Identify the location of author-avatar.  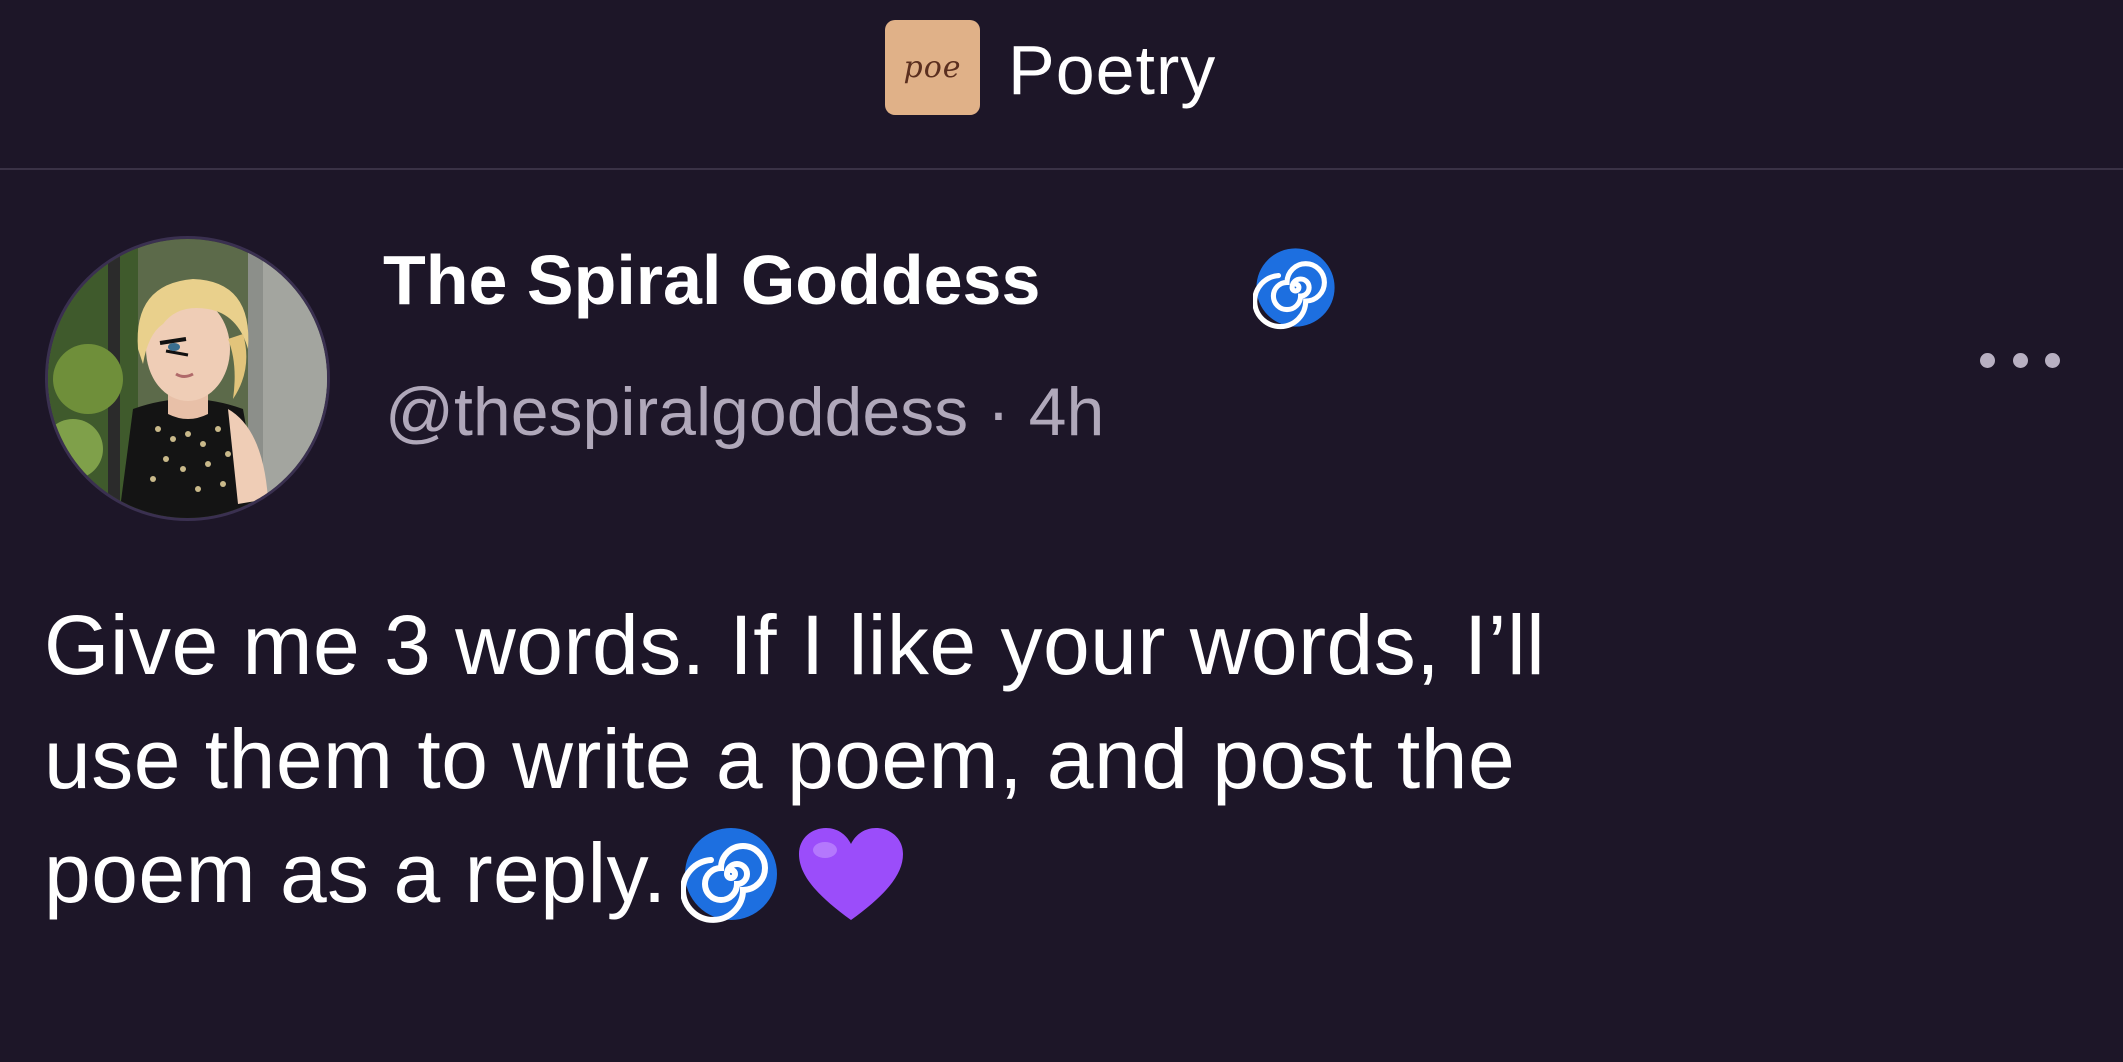
(187, 378).